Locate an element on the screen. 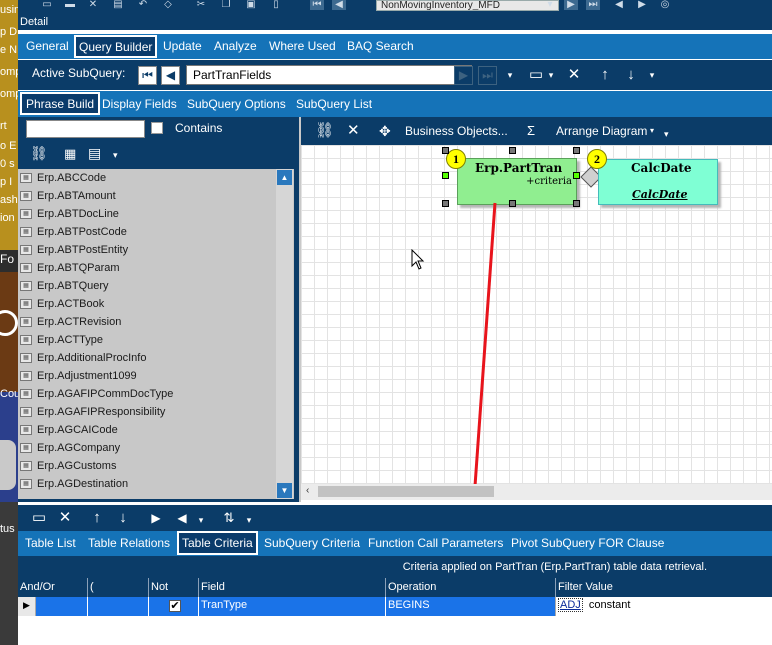 The height and width of the screenshot is (645, 772). scroll-up-icon: ▲ is located at coordinates (284, 177).